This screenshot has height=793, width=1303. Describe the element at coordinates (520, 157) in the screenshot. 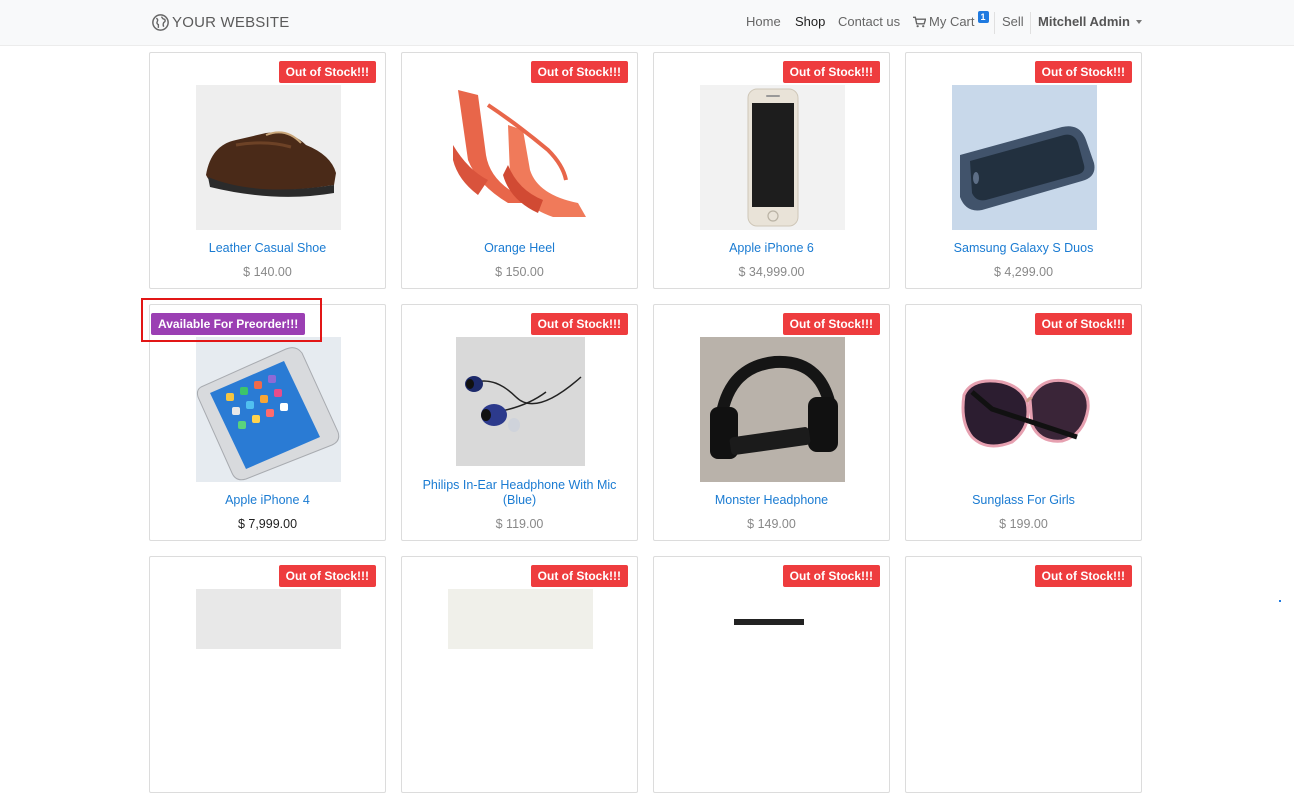

I see `orange-heel-image` at that location.